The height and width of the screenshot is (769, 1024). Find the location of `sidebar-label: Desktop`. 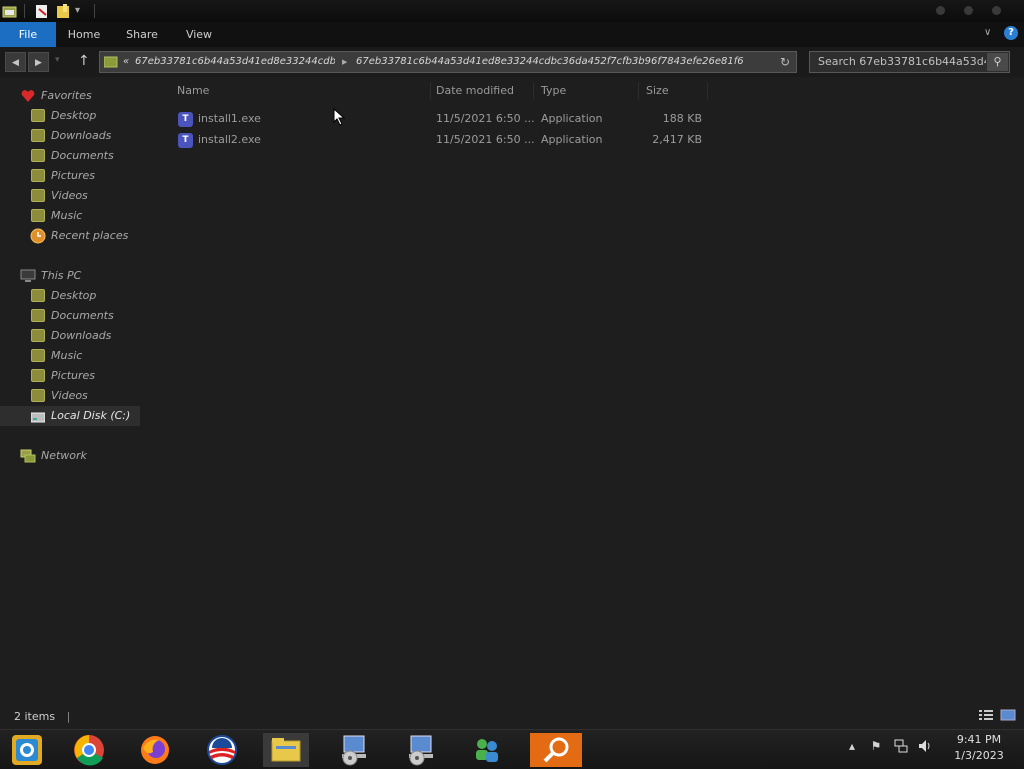

sidebar-label: Desktop is located at coordinates (74, 115).